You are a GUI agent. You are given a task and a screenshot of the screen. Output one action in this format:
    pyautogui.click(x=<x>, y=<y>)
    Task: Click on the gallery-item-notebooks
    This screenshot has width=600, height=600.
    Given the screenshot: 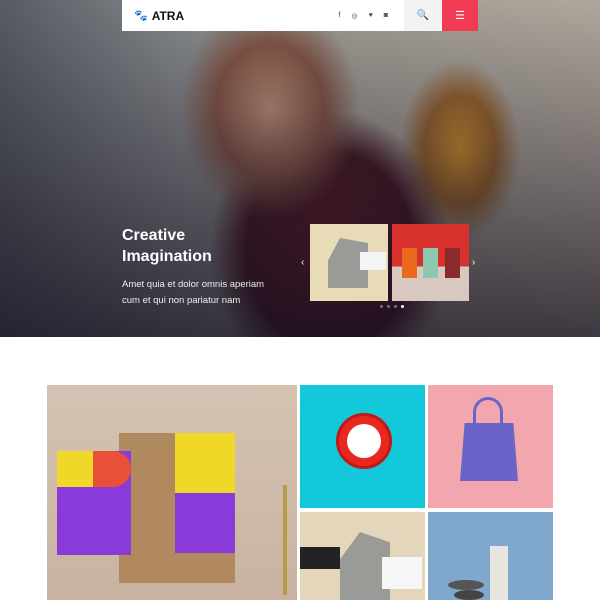 What is the action you would take?
    pyautogui.click(x=172, y=492)
    